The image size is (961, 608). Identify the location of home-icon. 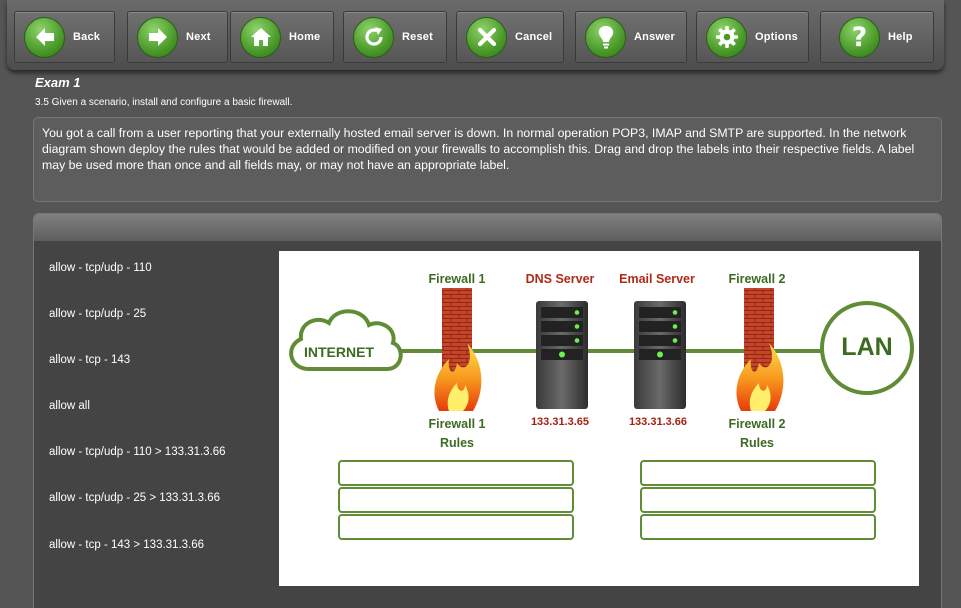
(260, 37).